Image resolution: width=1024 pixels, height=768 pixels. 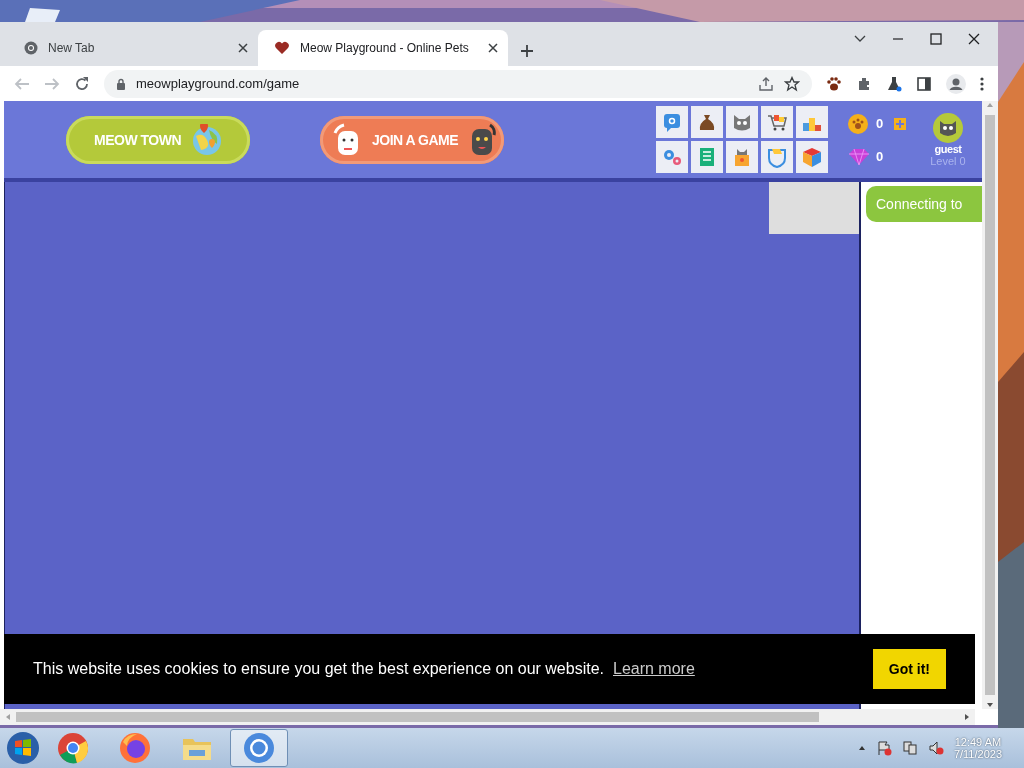 What do you see at coordinates (948, 127) in the screenshot?
I see `avatar-icon` at bounding box center [948, 127].